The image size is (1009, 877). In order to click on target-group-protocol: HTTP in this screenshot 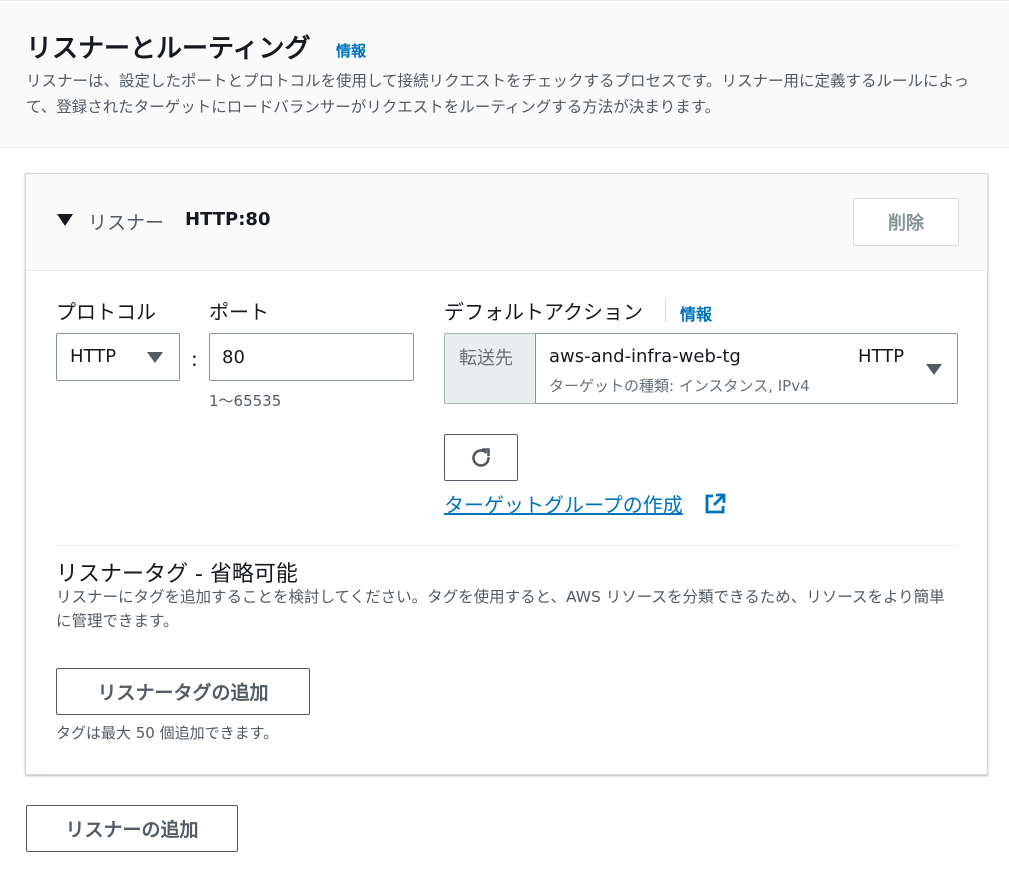, I will do `click(881, 356)`.